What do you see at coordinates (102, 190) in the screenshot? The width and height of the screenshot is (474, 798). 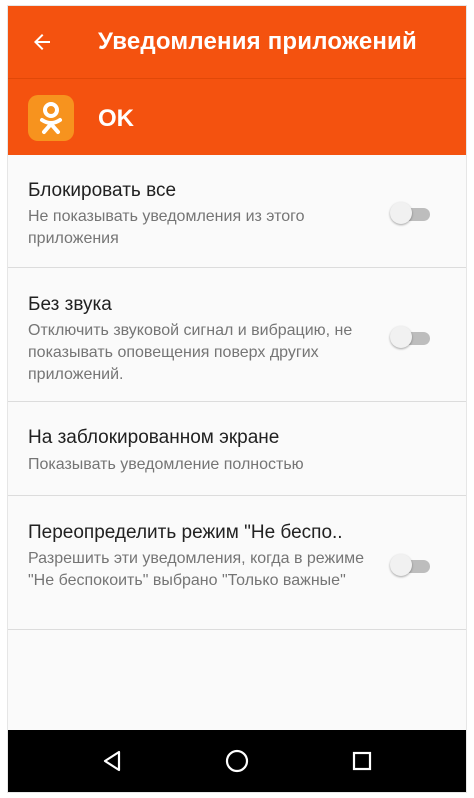 I see `setting-title: Блокировать все` at bounding box center [102, 190].